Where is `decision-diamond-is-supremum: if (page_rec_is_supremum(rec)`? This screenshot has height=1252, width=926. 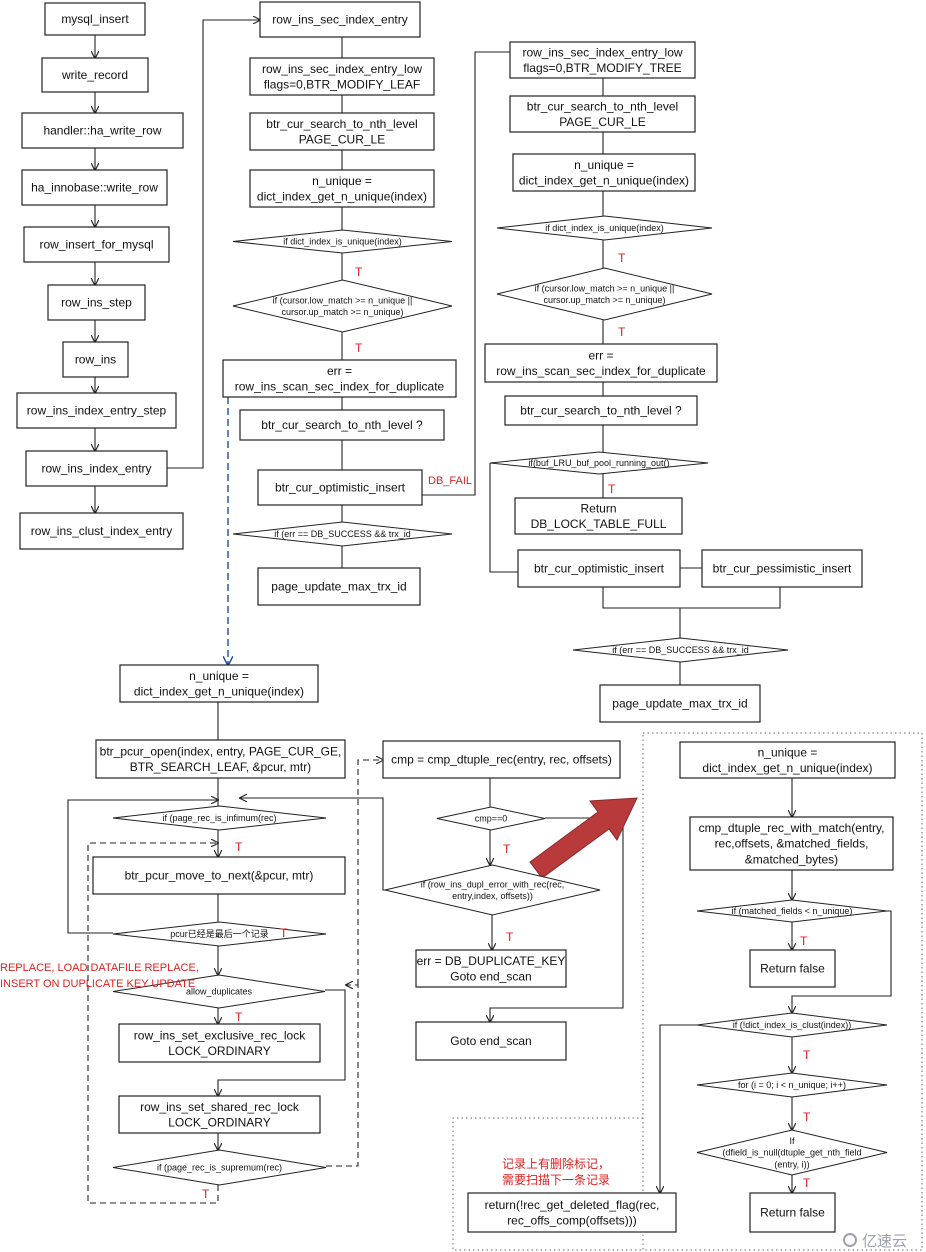
decision-diamond-is-supremum: if (page_rec_is_supremum(rec) is located at coordinates (219, 1167).